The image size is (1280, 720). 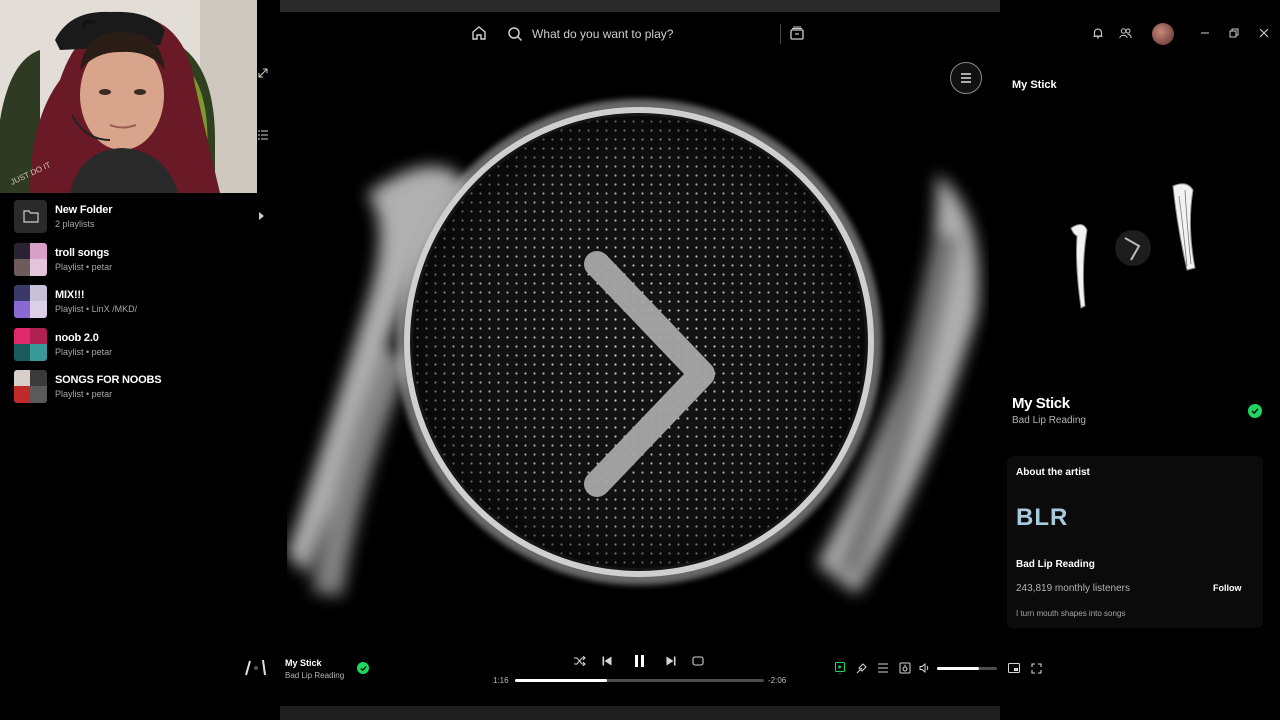 What do you see at coordinates (30, 216) in the screenshot?
I see `folder-icon` at bounding box center [30, 216].